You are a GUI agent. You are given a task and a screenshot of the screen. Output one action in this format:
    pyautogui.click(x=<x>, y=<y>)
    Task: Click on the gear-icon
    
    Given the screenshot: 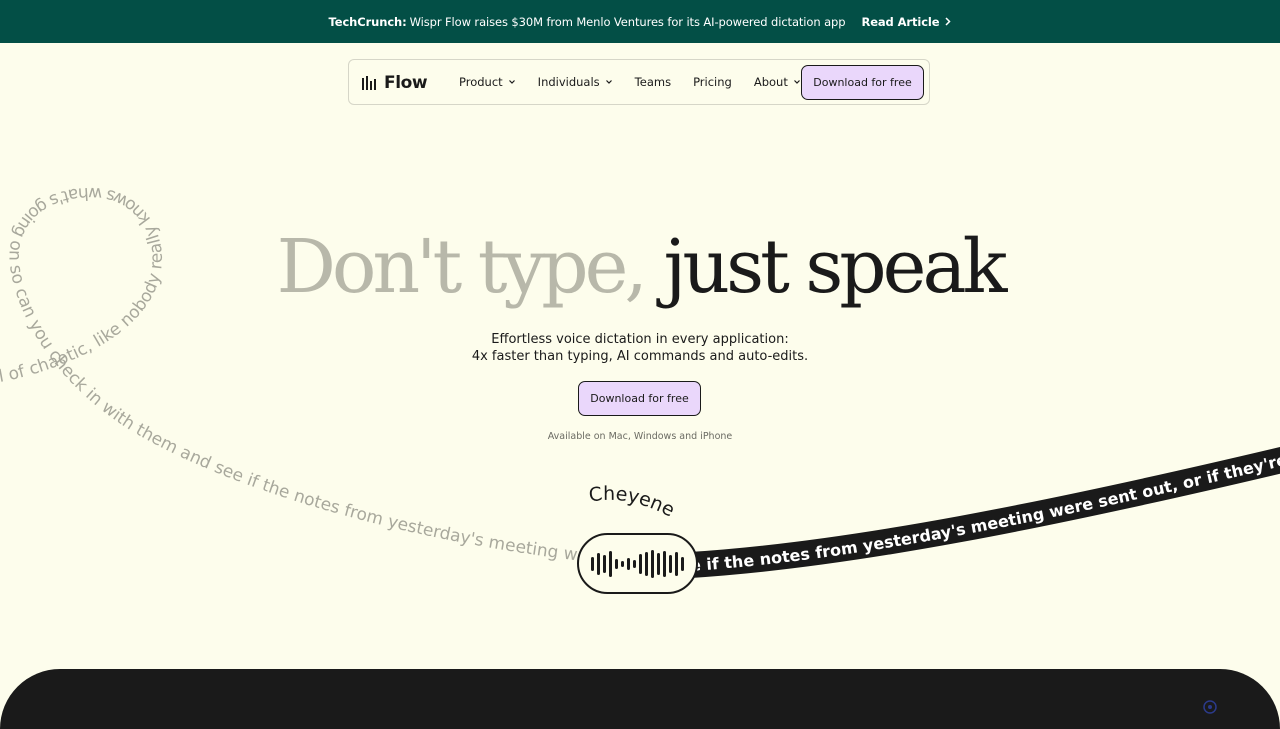 What is the action you would take?
    pyautogui.click(x=1210, y=707)
    